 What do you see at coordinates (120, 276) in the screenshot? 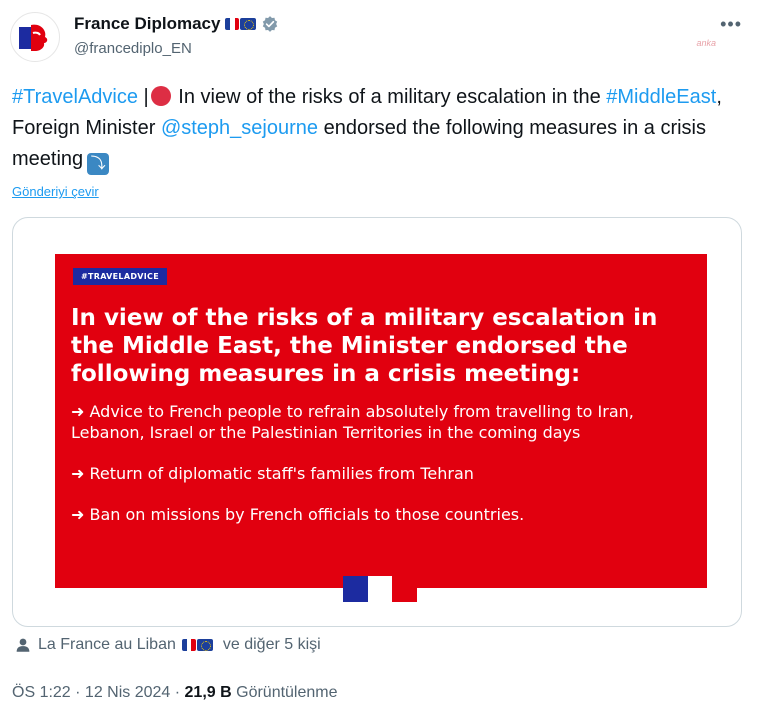
I see `poster-tag: #TRAVELADVICE` at bounding box center [120, 276].